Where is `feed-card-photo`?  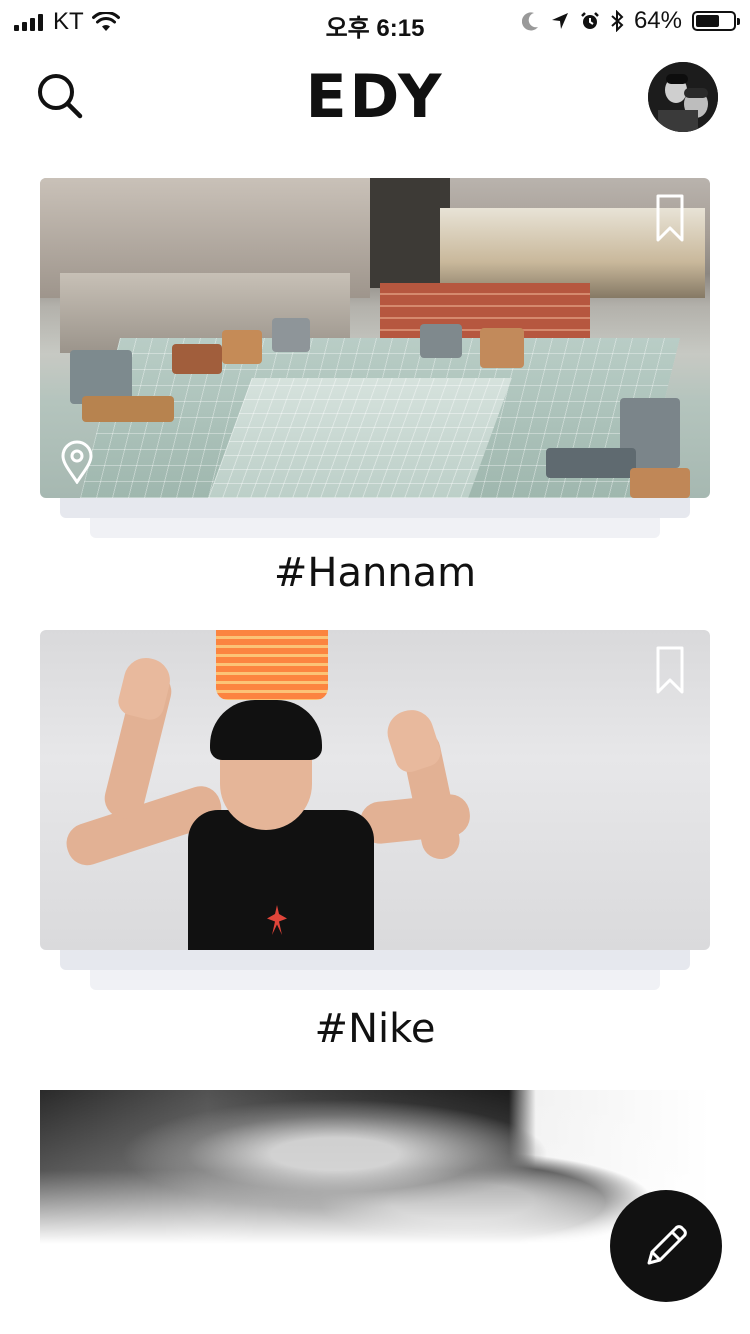
feed-card-photo is located at coordinates (375, 1170).